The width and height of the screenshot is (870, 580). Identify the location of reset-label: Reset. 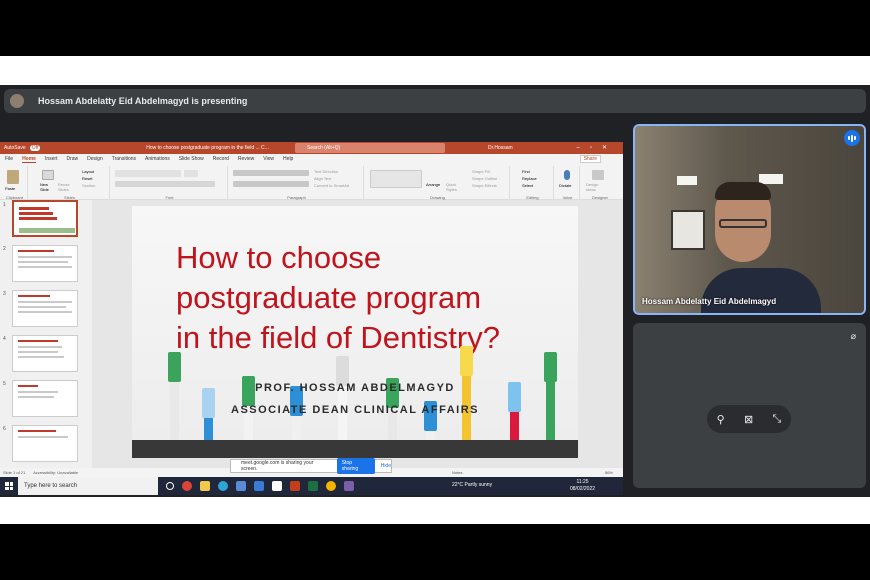
(87, 178).